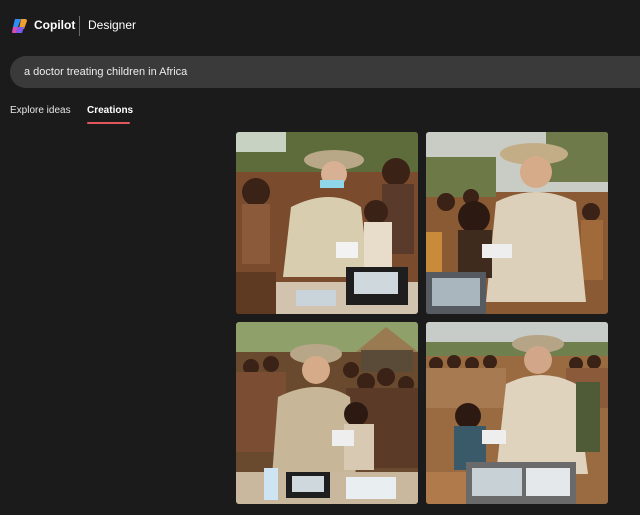  Describe the element at coordinates (108, 123) in the screenshot. I see `active-tab-indicator` at that location.